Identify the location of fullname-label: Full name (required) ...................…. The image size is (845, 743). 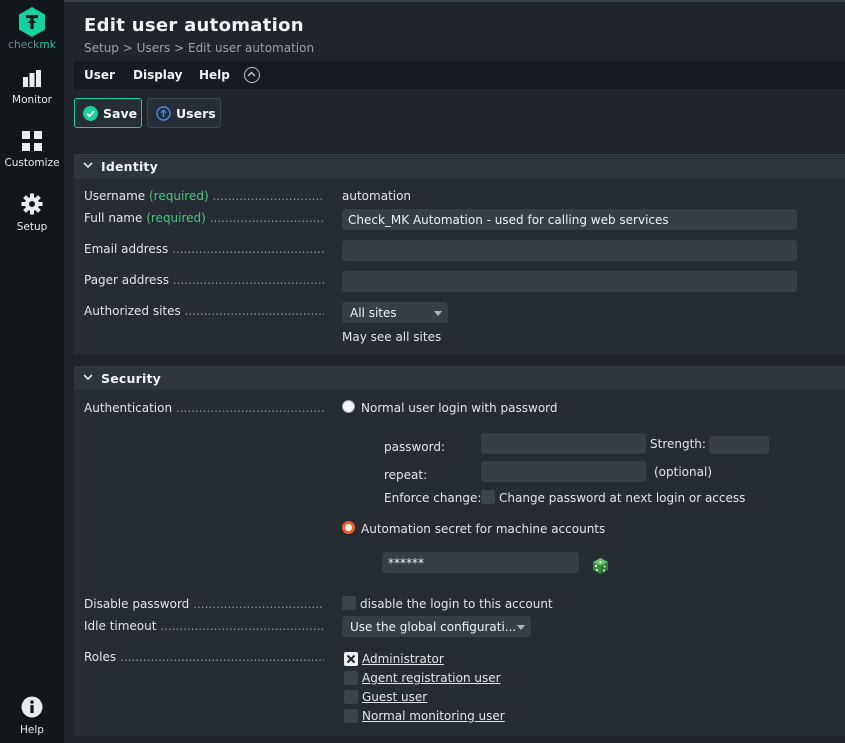
(204, 218).